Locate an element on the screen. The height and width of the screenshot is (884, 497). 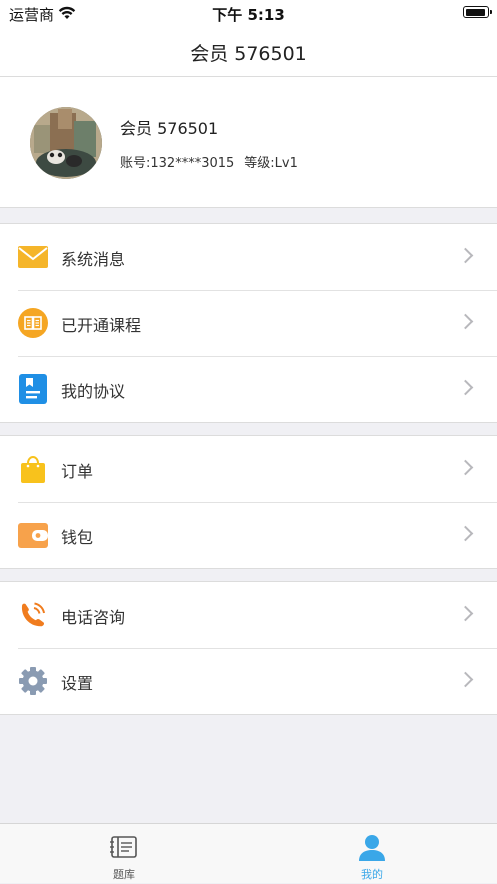
menu-item-settings: 设置 is located at coordinates (248, 681).